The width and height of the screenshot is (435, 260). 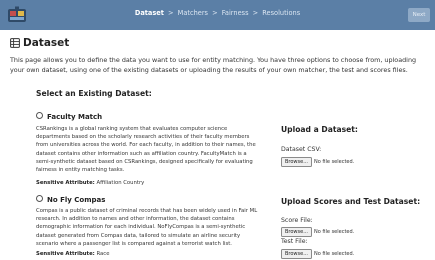 I want to click on sensitive-attribute: Sensitive Attribute: Affiliation Country, so click(x=90, y=183).